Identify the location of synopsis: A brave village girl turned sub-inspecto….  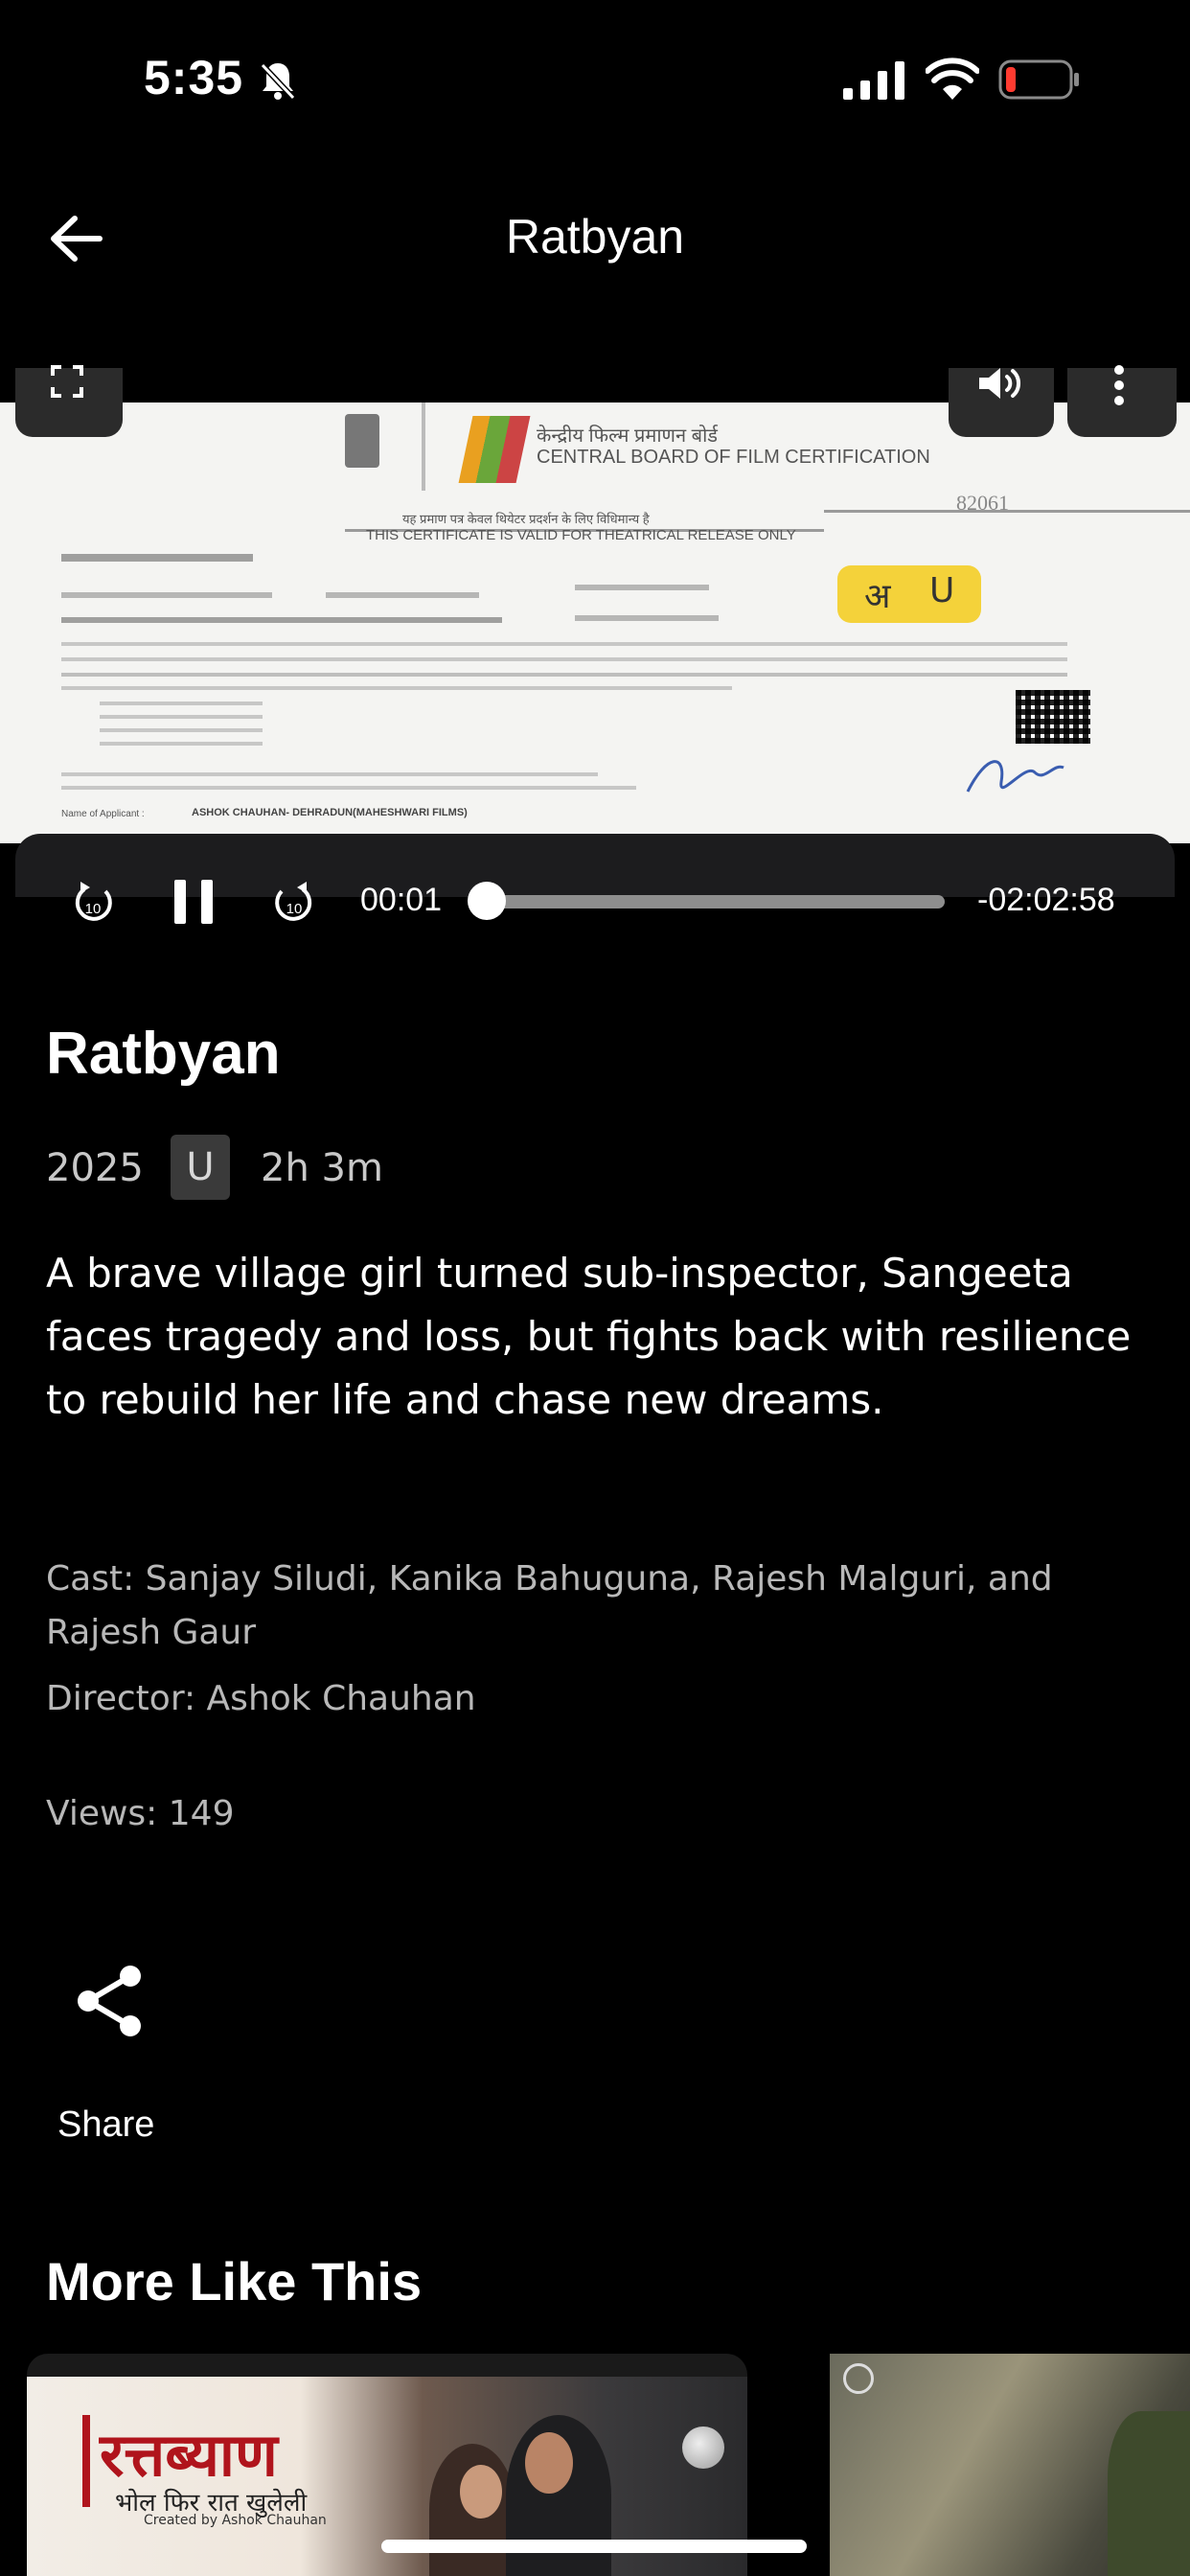
(589, 1336).